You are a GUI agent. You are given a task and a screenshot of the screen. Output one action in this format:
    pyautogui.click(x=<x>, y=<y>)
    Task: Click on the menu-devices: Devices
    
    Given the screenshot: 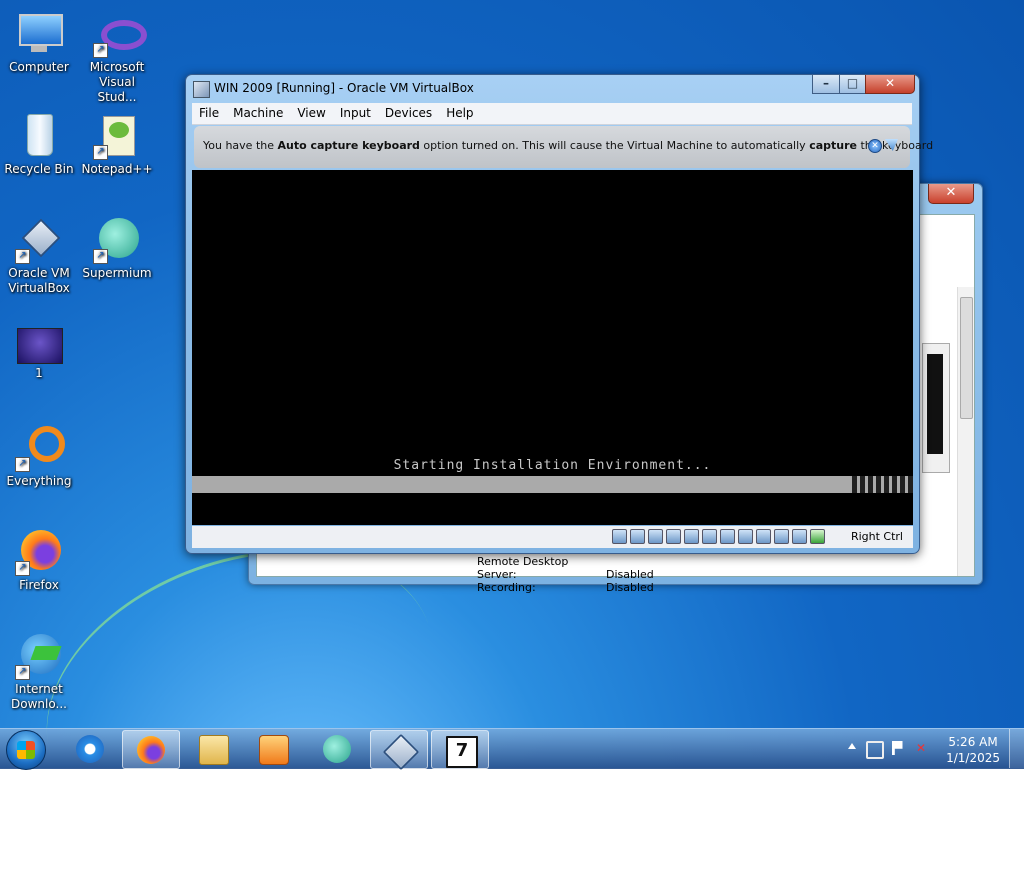 What is the action you would take?
    pyautogui.click(x=408, y=113)
    